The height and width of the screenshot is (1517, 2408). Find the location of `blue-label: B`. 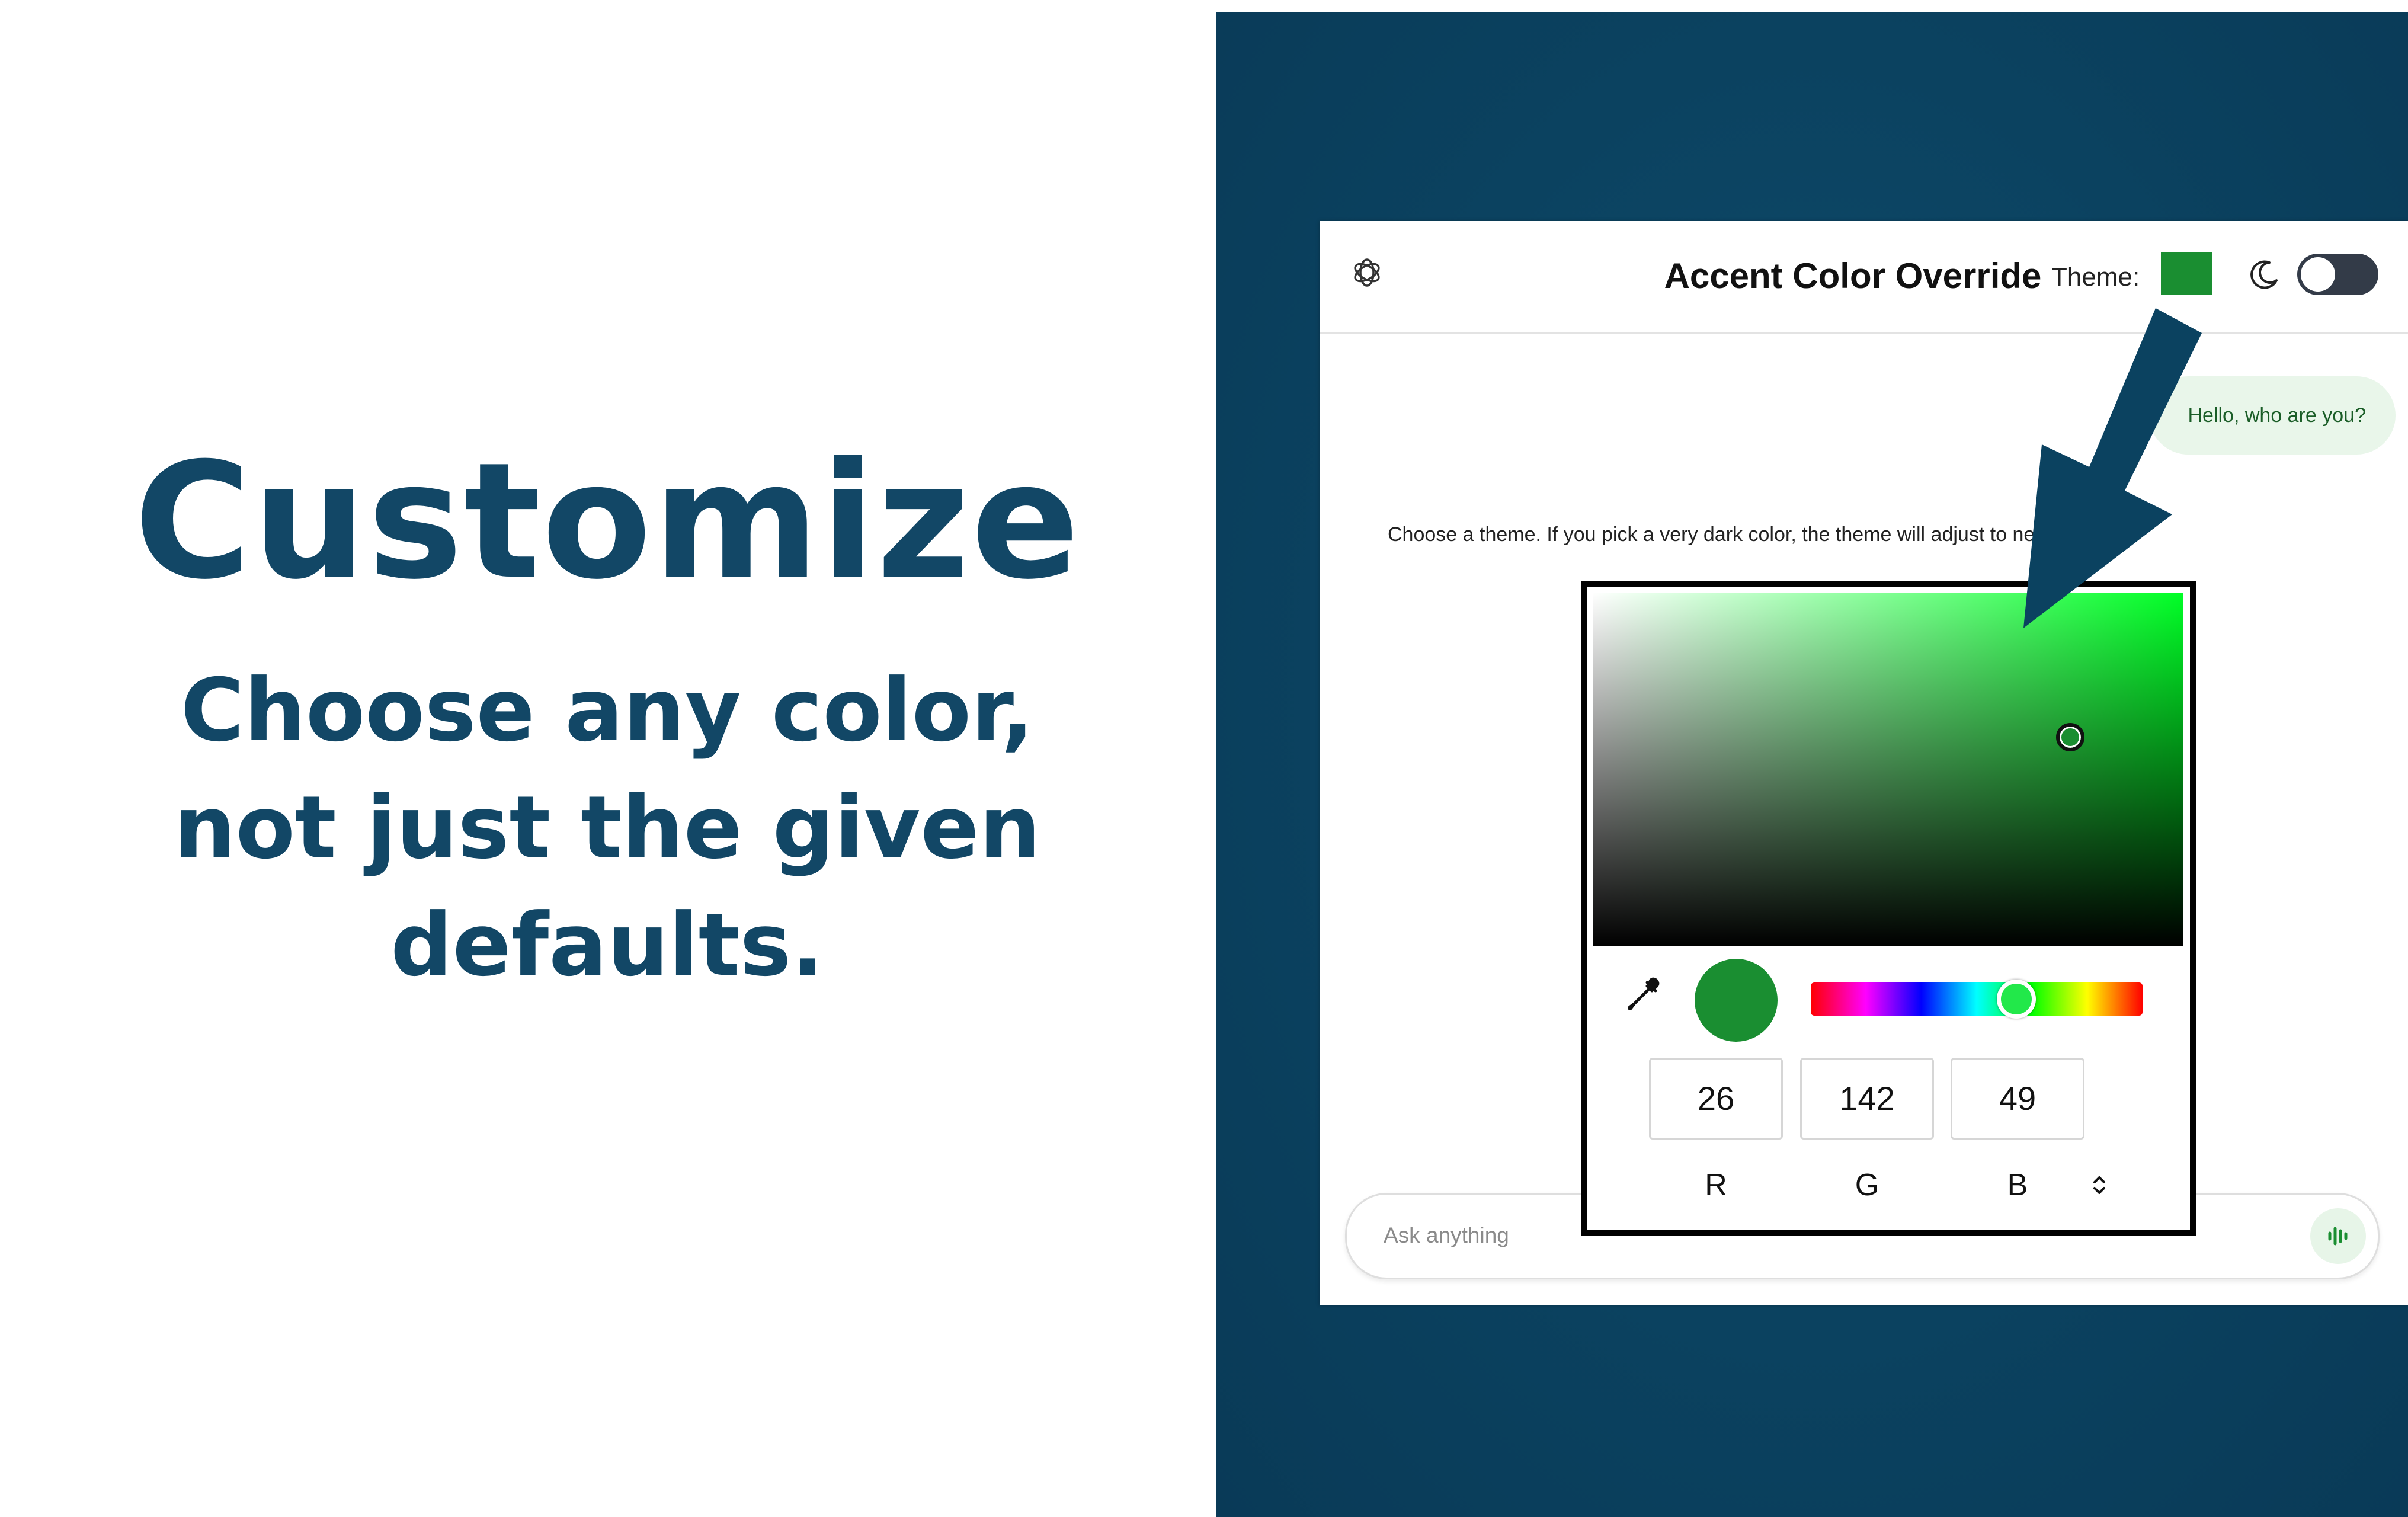

blue-label: B is located at coordinates (2017, 1185).